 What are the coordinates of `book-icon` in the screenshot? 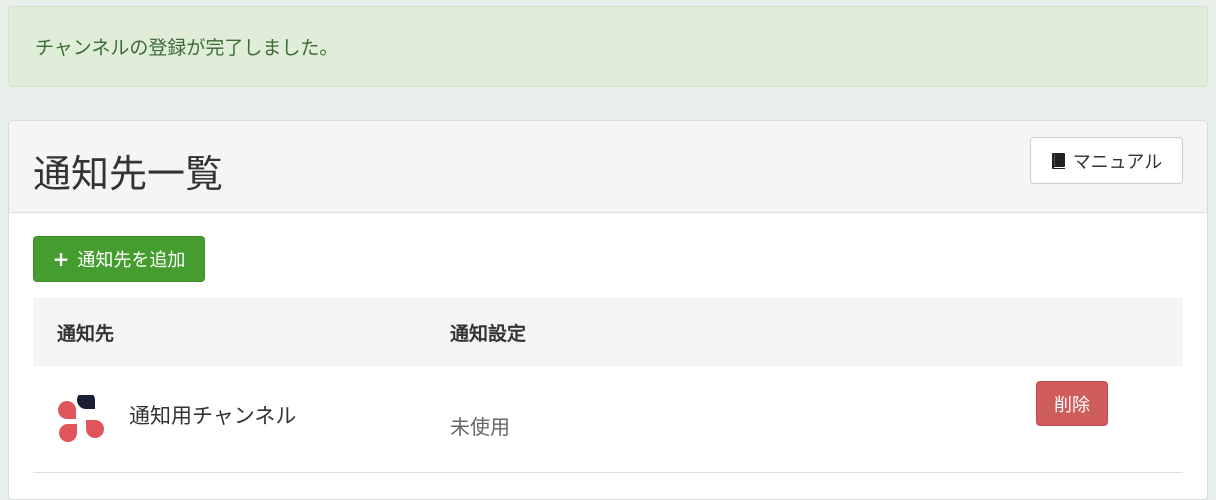 It's located at (1058, 160).